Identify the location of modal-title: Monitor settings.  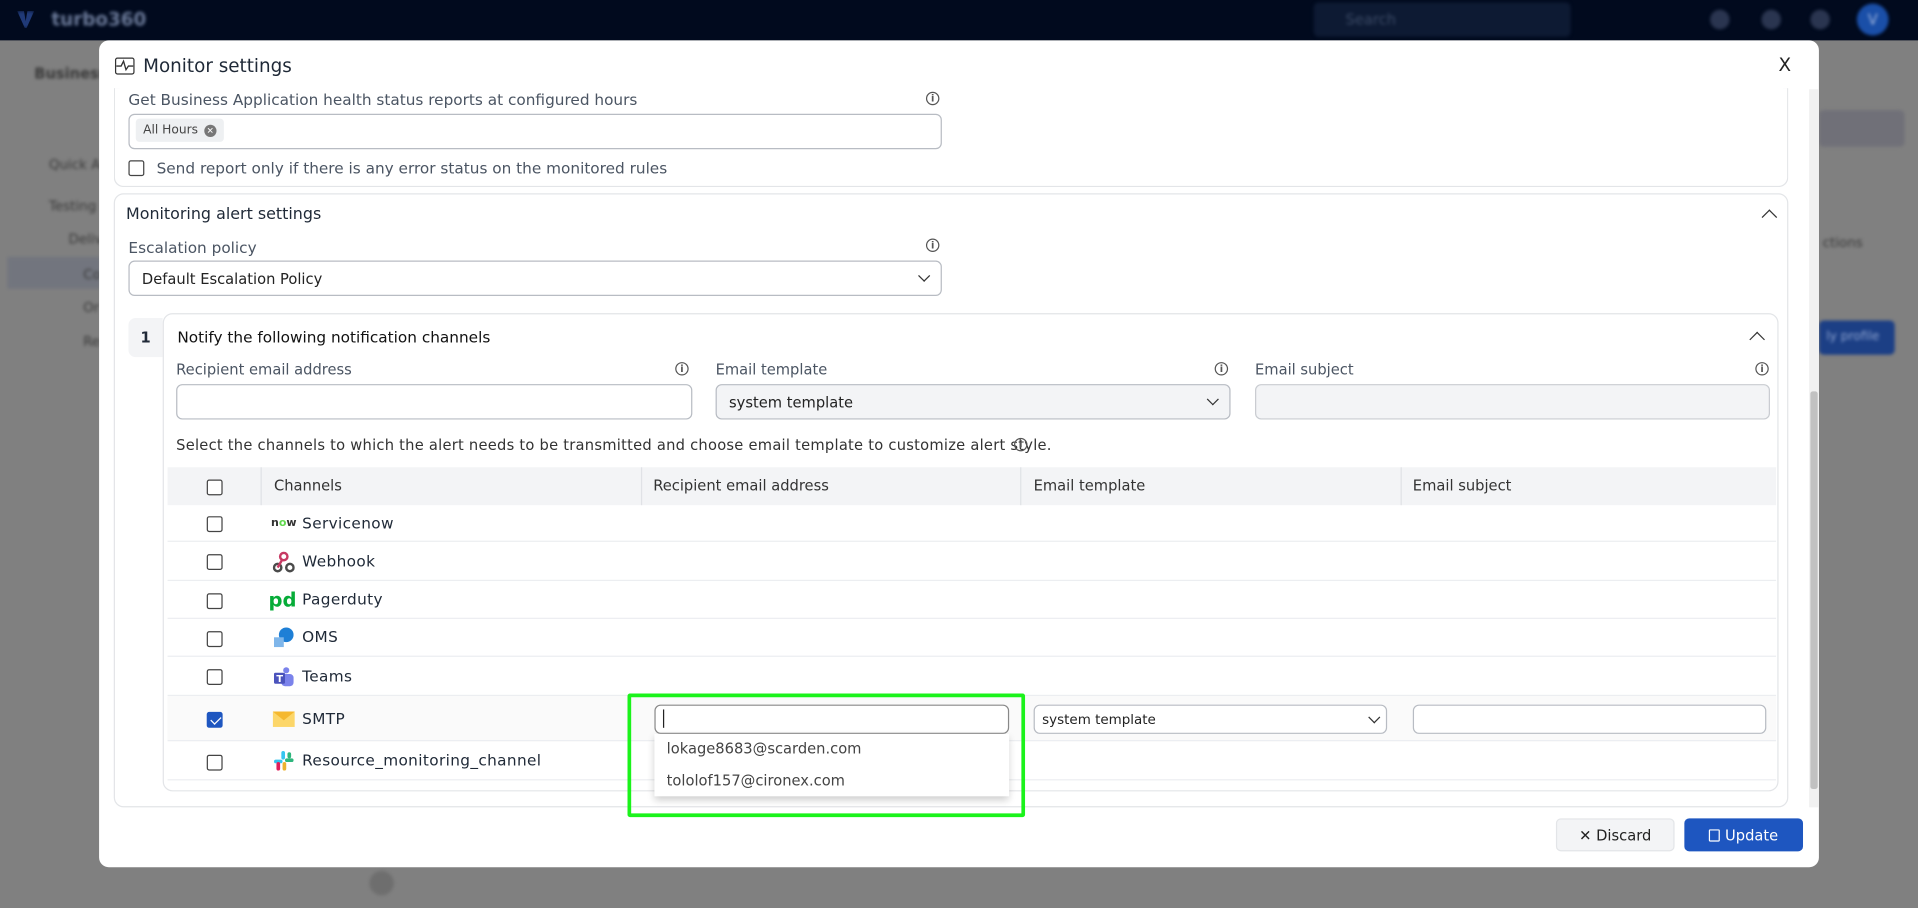
(217, 66).